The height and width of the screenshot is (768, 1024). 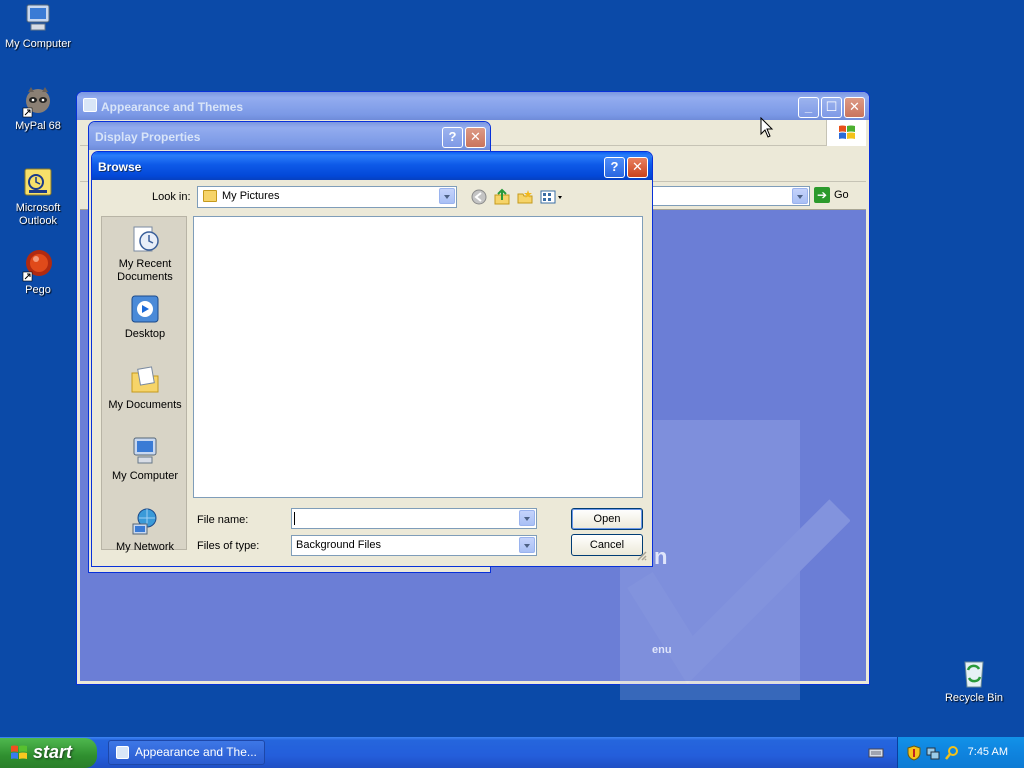 What do you see at coordinates (512, 752) in the screenshot?
I see `taskbar: start Appearance and The... 7:45 AM` at bounding box center [512, 752].